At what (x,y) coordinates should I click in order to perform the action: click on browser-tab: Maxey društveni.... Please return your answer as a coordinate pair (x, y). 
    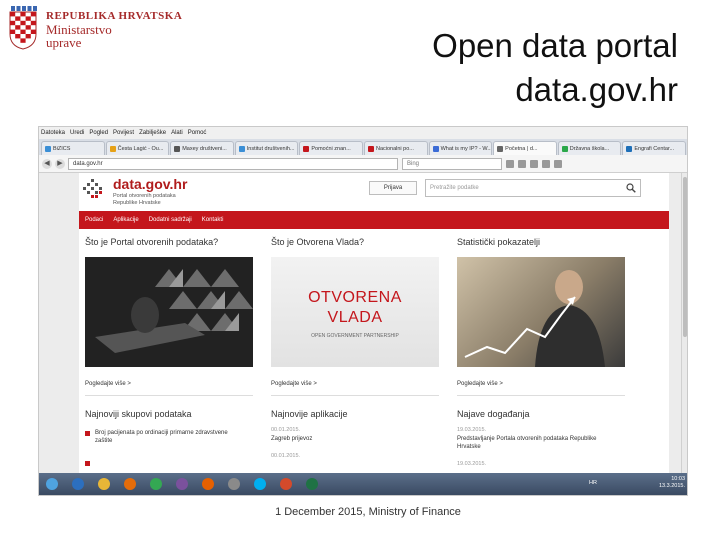
    Looking at the image, I should click on (202, 148).